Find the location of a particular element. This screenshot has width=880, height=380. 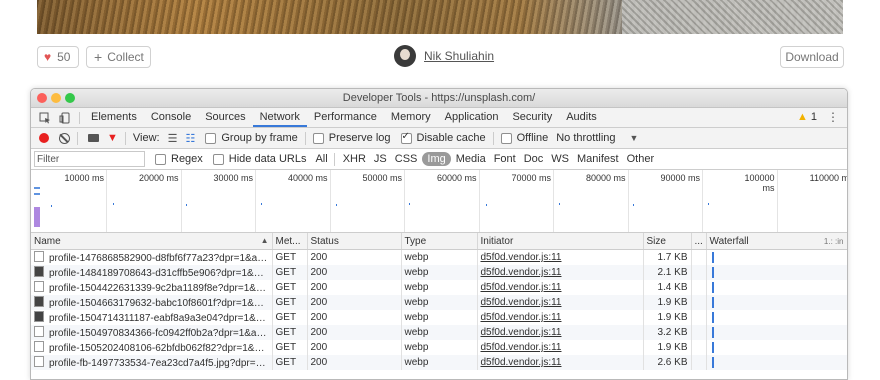

disable-cache-checkbox is located at coordinates (406, 137).